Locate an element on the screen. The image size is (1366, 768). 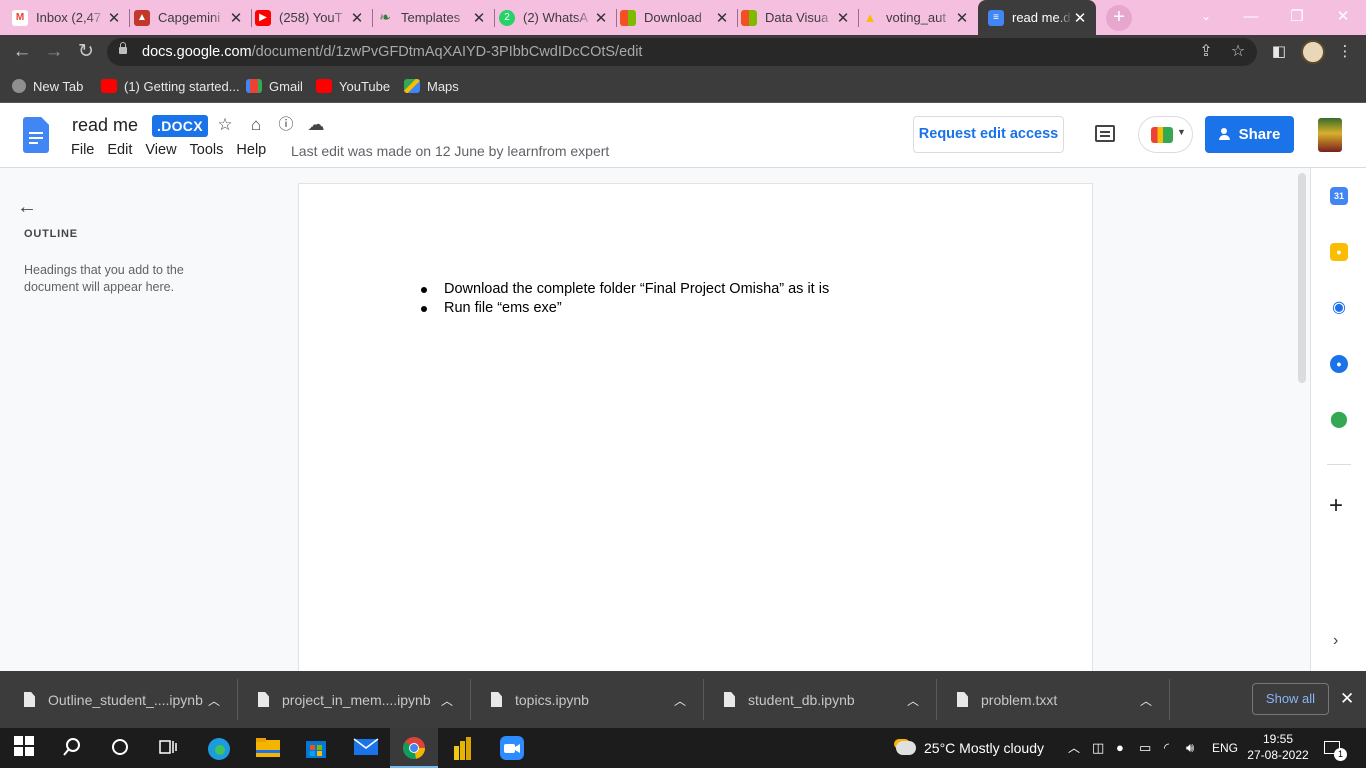
scrollbar-thumb is located at coordinates (1302, 278).